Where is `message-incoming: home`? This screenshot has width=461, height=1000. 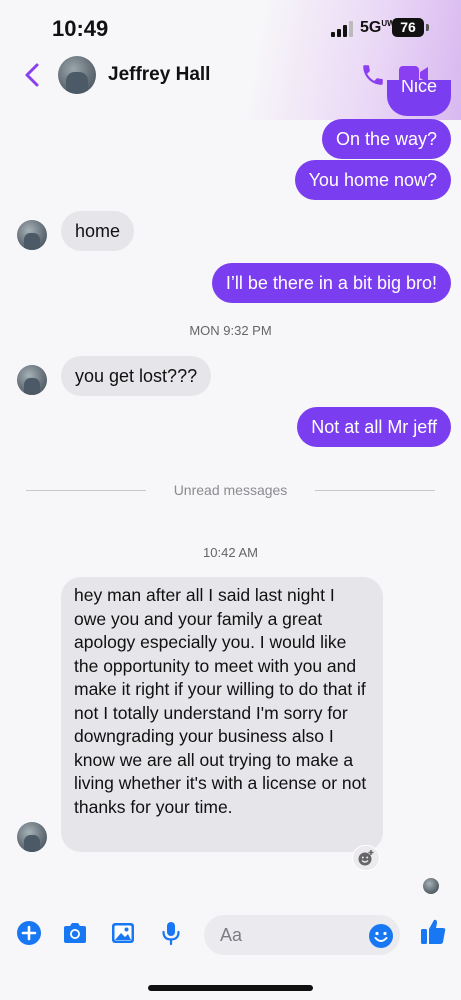
message-incoming: home is located at coordinates (98, 231).